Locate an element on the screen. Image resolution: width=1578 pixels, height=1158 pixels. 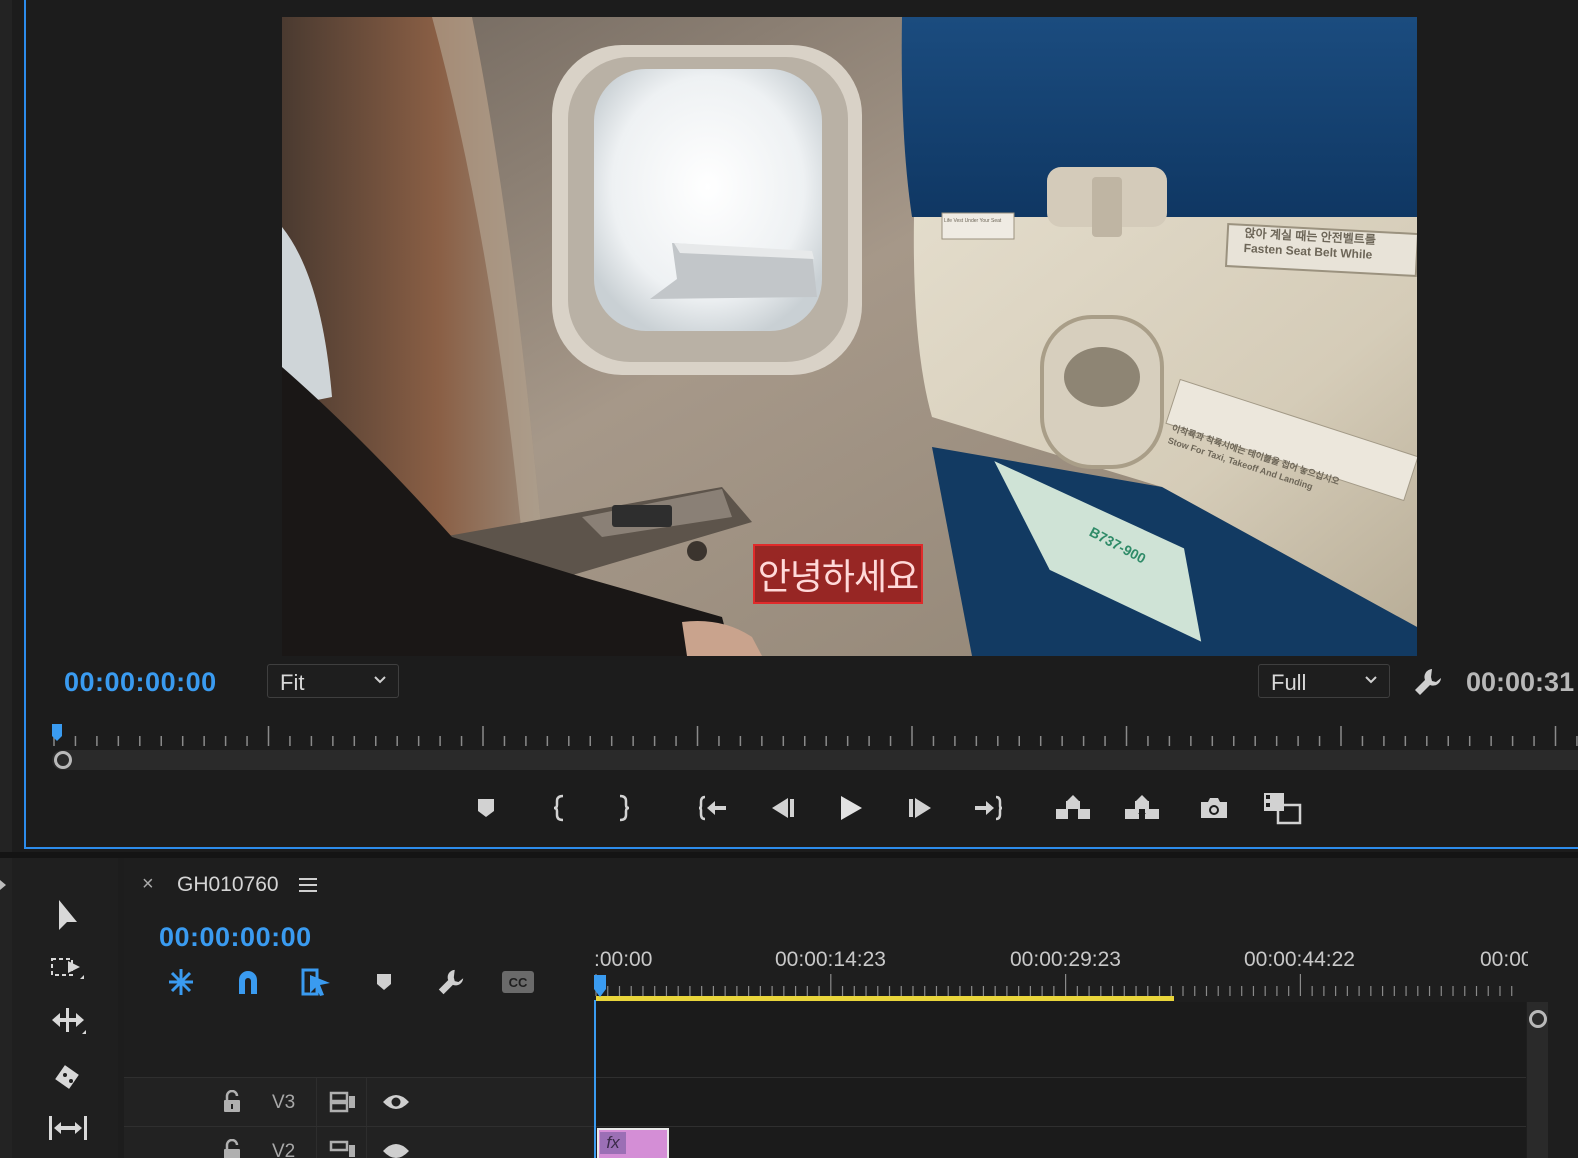
transport-controls is located at coordinates (789, 810).